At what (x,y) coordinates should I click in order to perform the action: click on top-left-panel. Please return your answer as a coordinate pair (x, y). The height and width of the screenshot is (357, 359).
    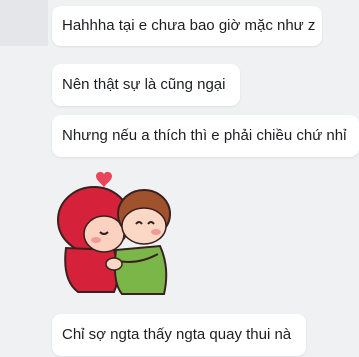
    Looking at the image, I should click on (24, 23).